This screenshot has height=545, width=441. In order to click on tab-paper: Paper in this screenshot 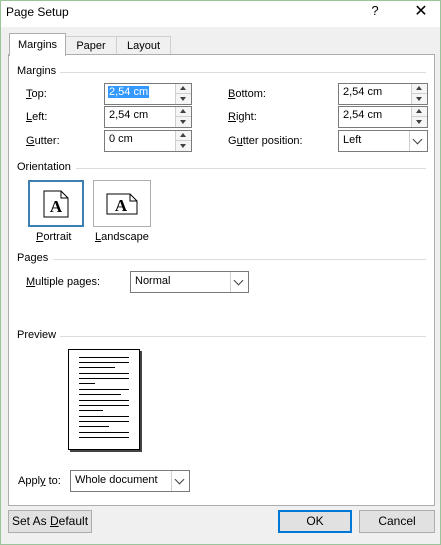, I will do `click(91, 46)`.